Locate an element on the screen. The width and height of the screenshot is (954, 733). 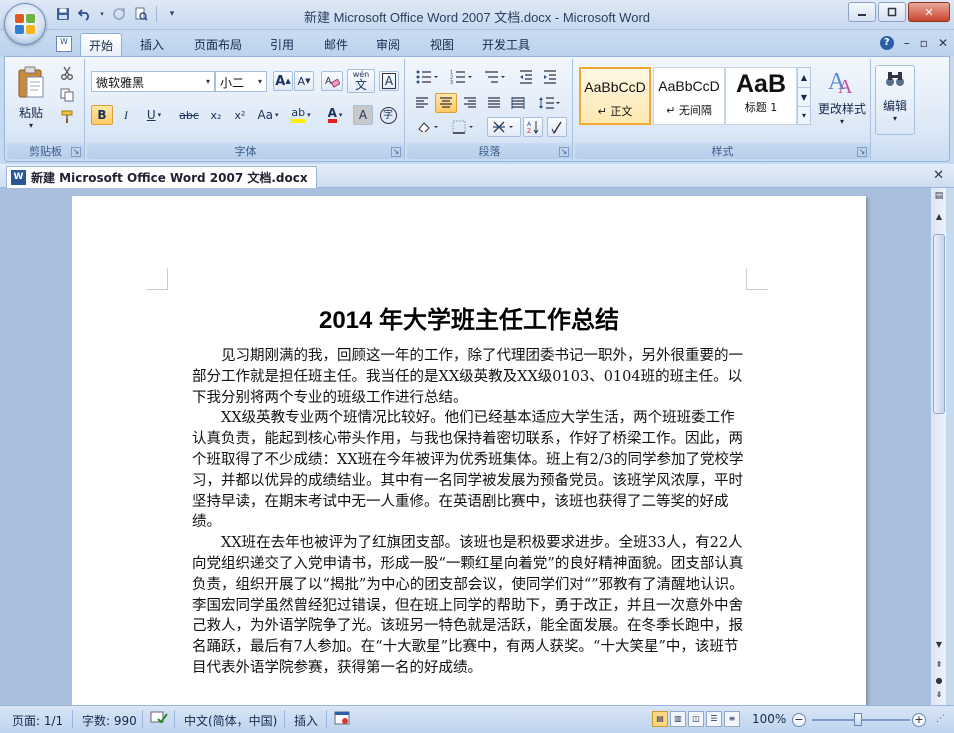
paste-button: 粘贴 ▾ is located at coordinates (31, 100).